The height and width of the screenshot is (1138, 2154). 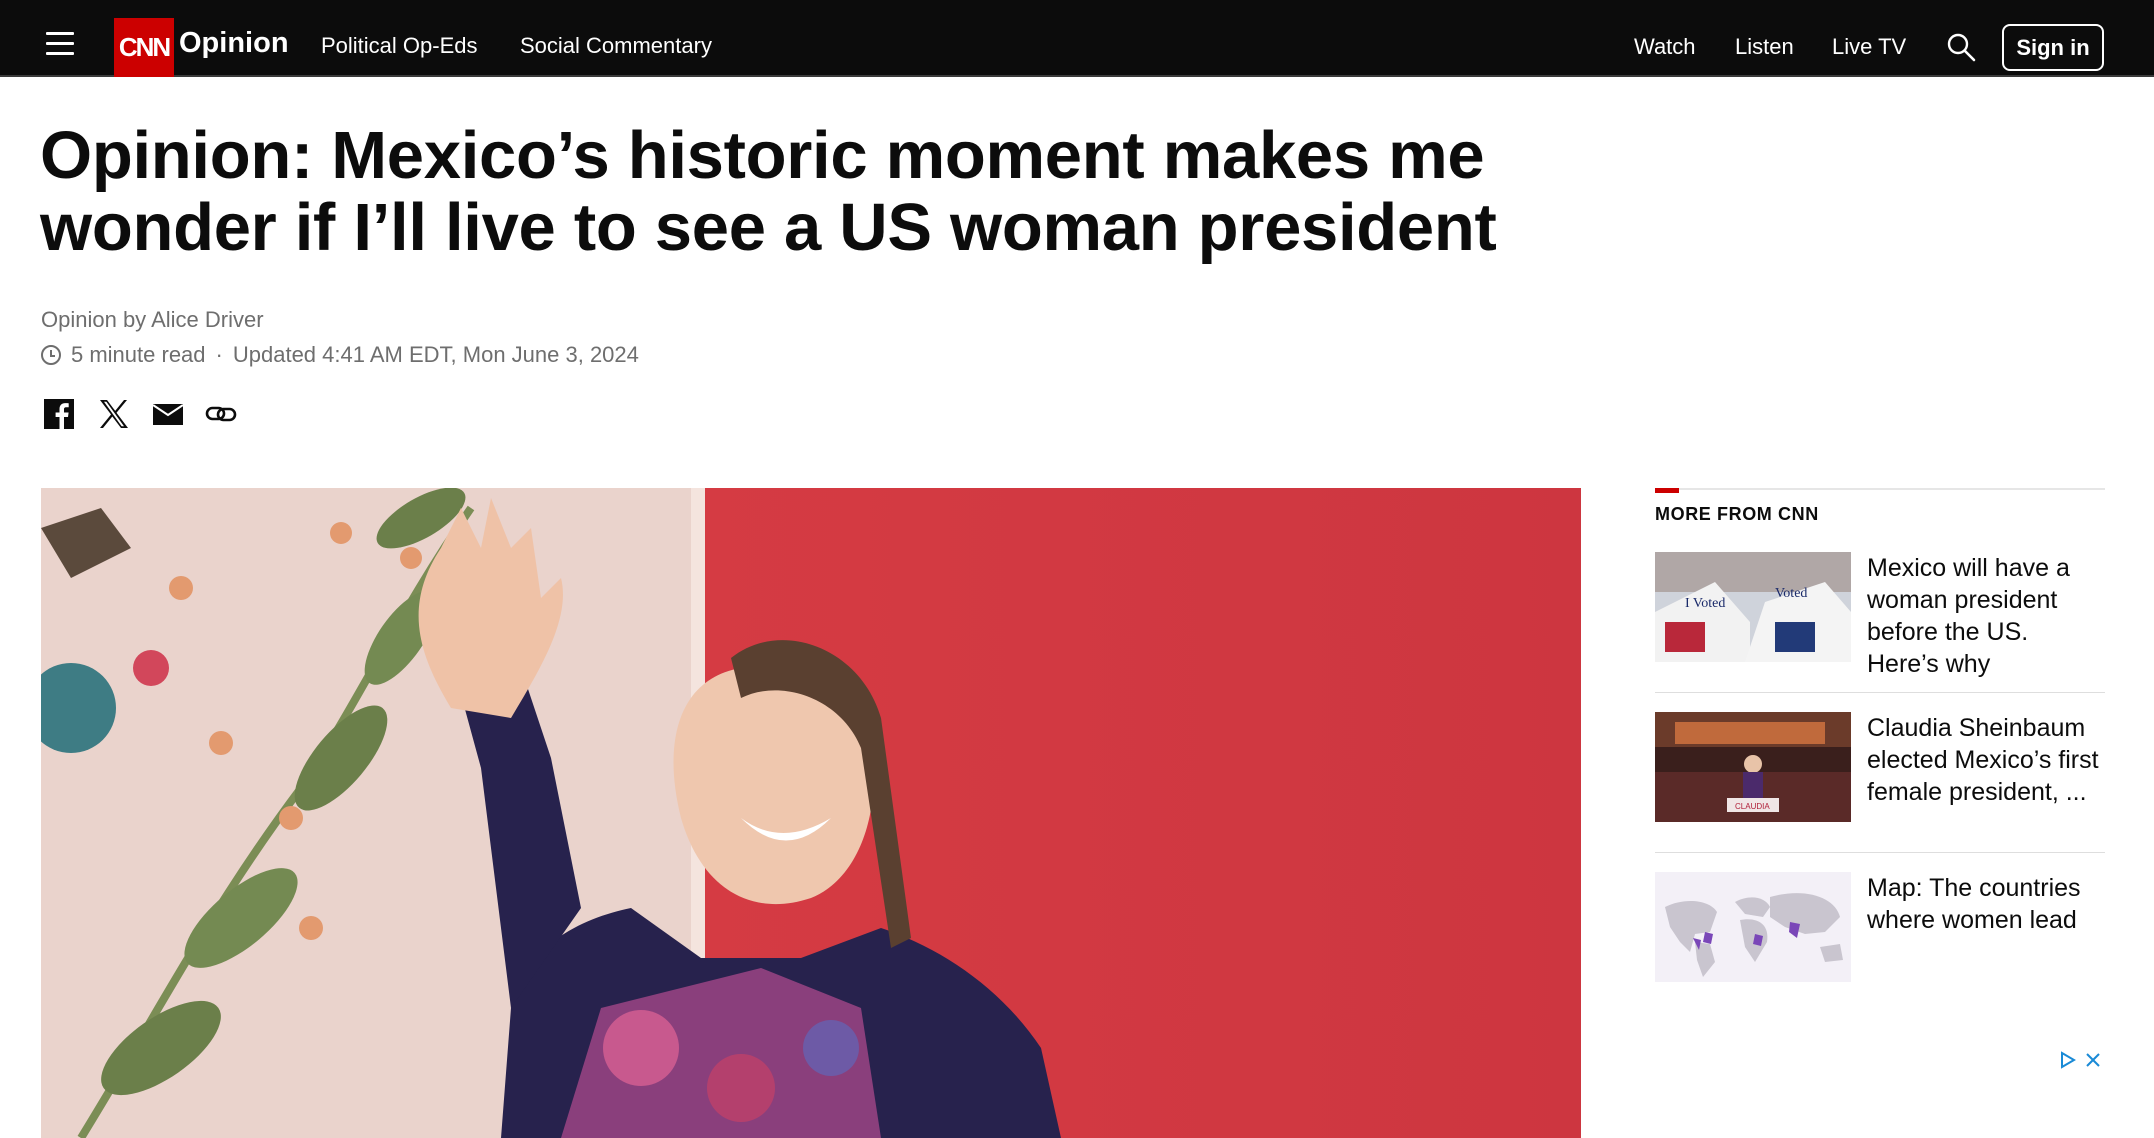 What do you see at coordinates (234, 43) in the screenshot?
I see `section-title: Opinion` at bounding box center [234, 43].